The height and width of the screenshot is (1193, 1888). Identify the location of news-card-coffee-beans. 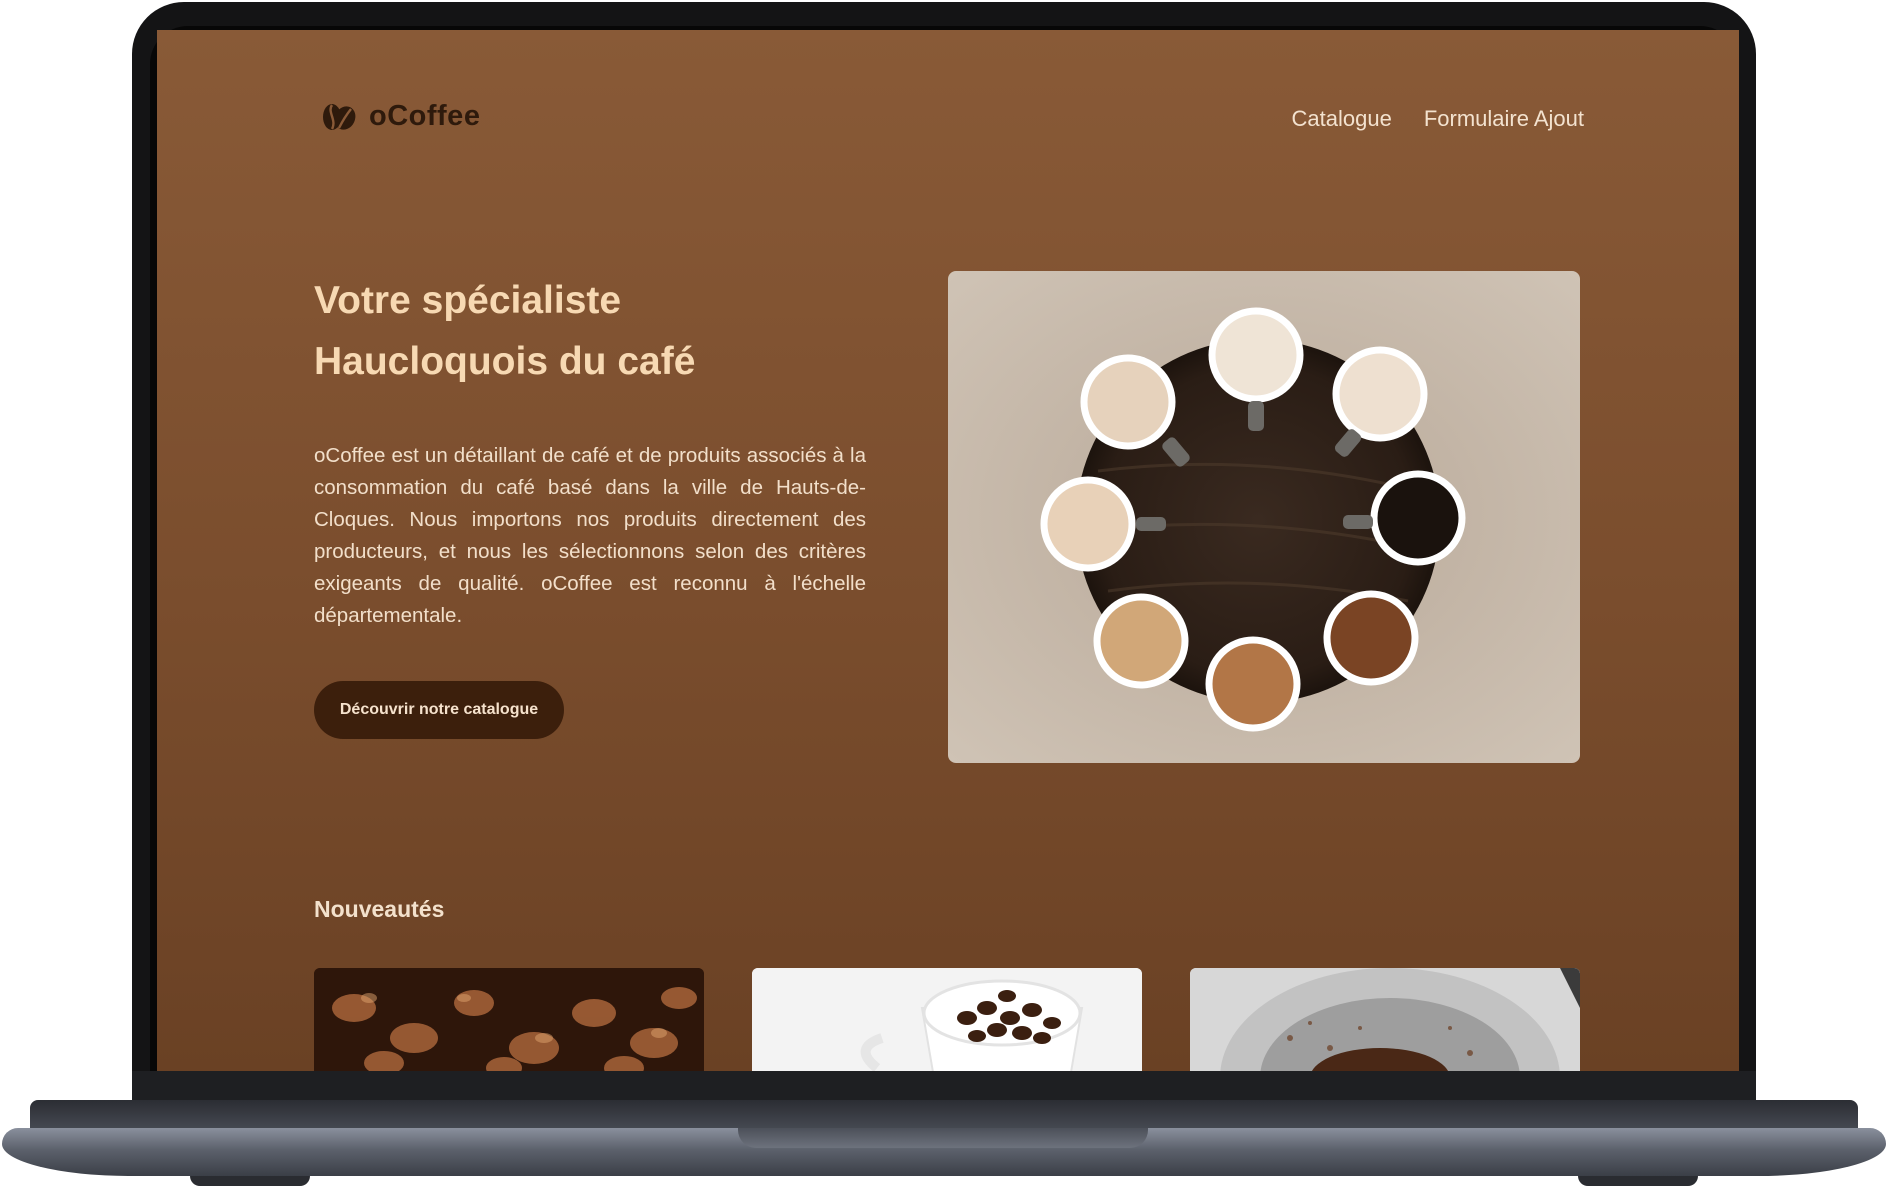
(509, 1019).